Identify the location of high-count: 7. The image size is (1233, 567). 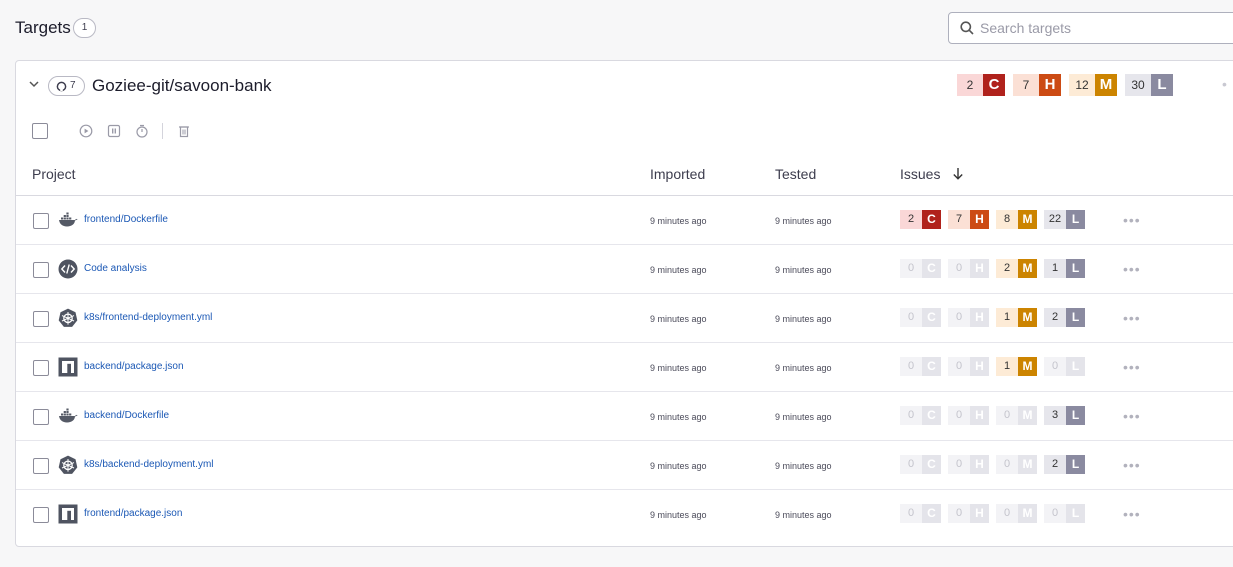
(959, 219).